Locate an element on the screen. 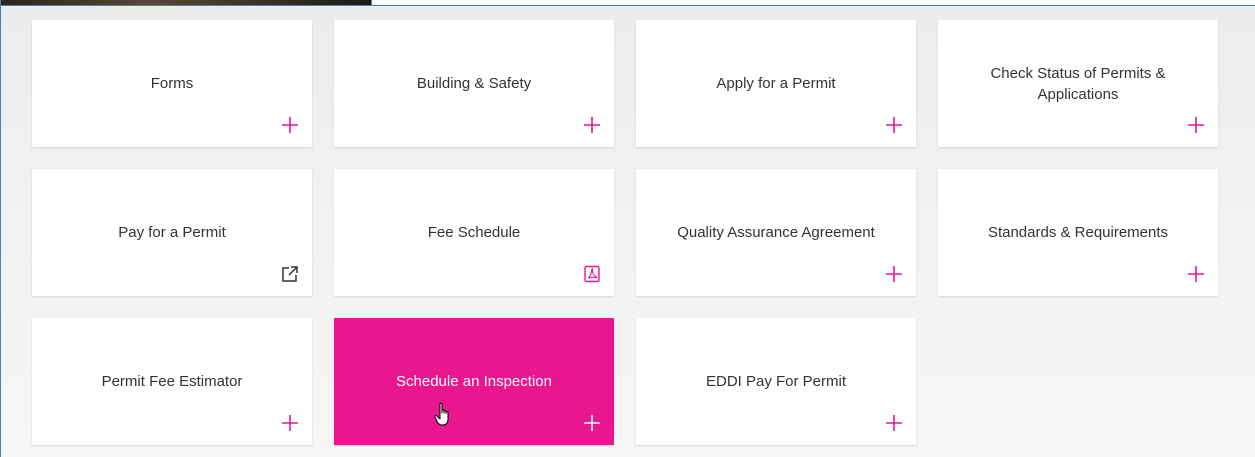 The image size is (1255, 457). tile-label: Schedule an Inspection is located at coordinates (474, 381).